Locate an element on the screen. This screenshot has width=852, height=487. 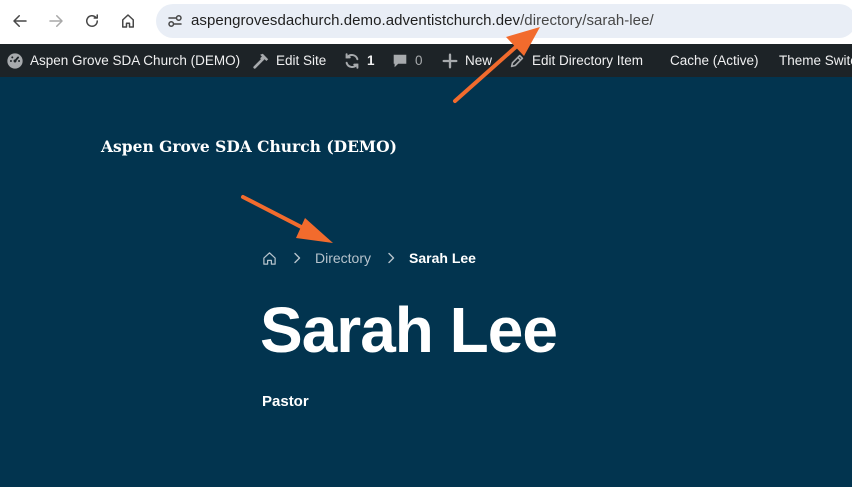
admin-bar-theme-switch: Theme Switc is located at coordinates (815, 60).